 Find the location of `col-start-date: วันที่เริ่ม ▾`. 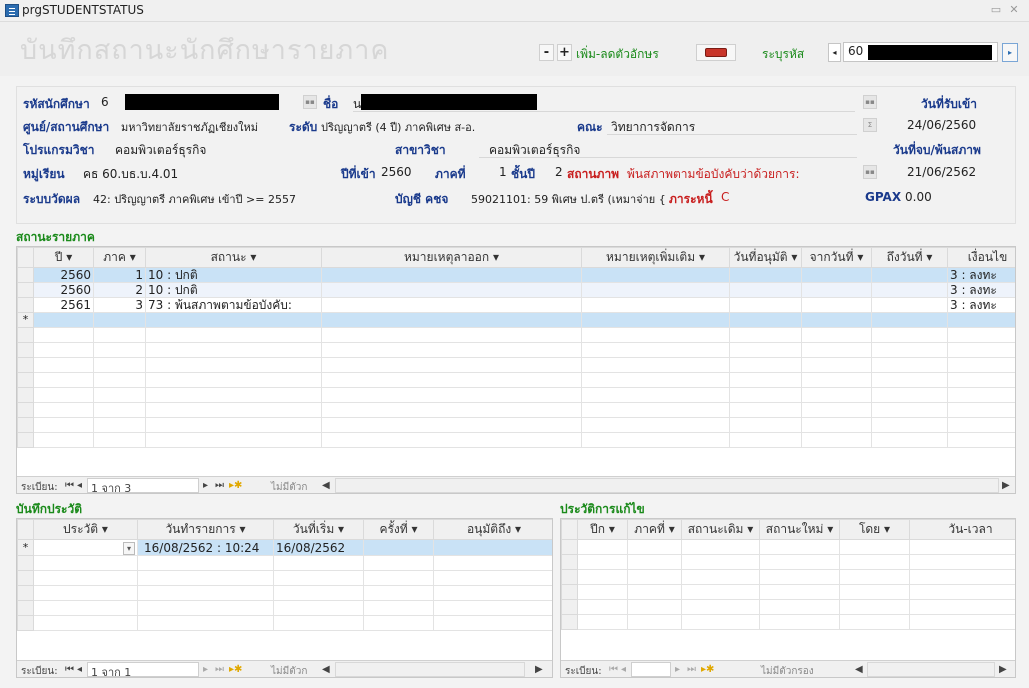

col-start-date: วันที่เริ่ม ▾ is located at coordinates (318, 529).